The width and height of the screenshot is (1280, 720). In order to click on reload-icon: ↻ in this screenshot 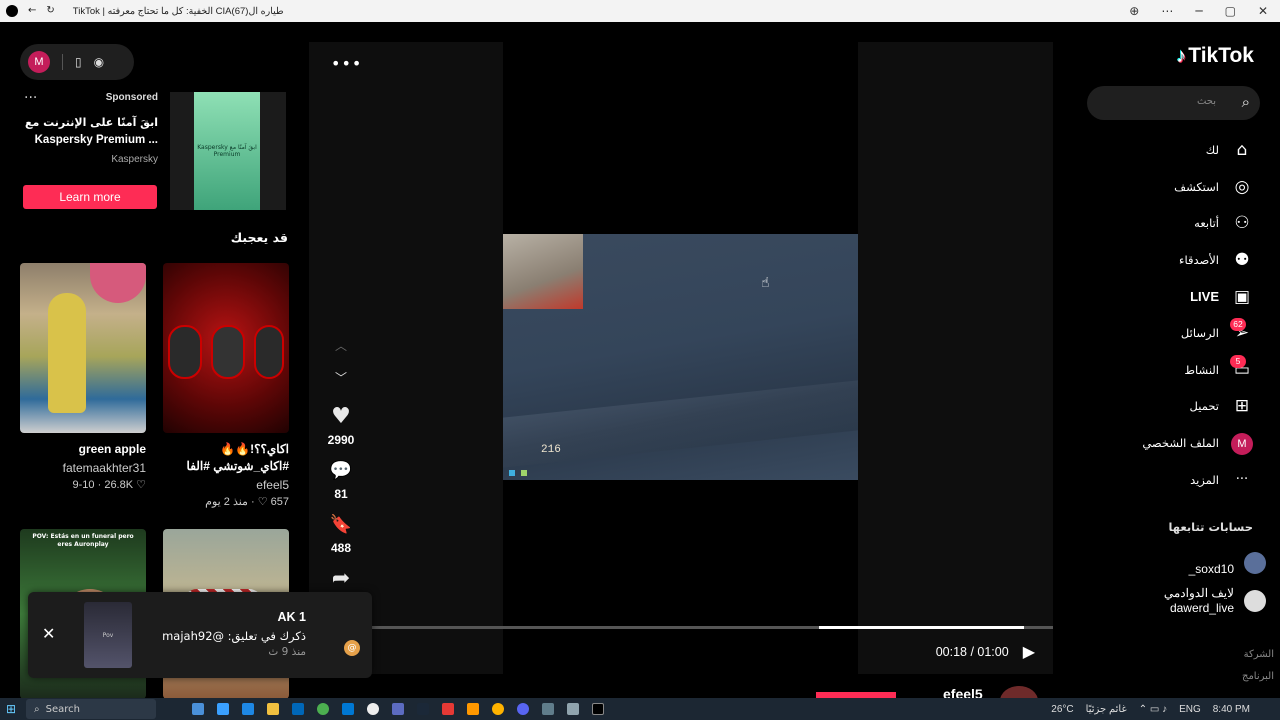, I will do `click(50, 11)`.